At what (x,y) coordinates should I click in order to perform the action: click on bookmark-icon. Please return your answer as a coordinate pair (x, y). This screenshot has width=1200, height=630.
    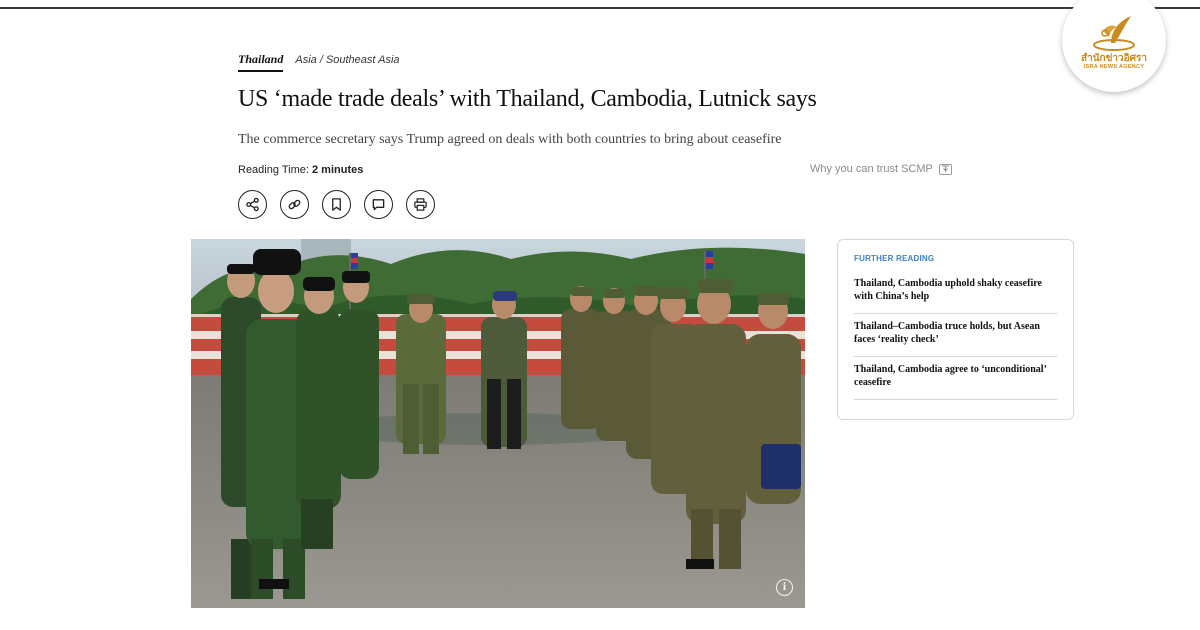
    Looking at the image, I should click on (336, 204).